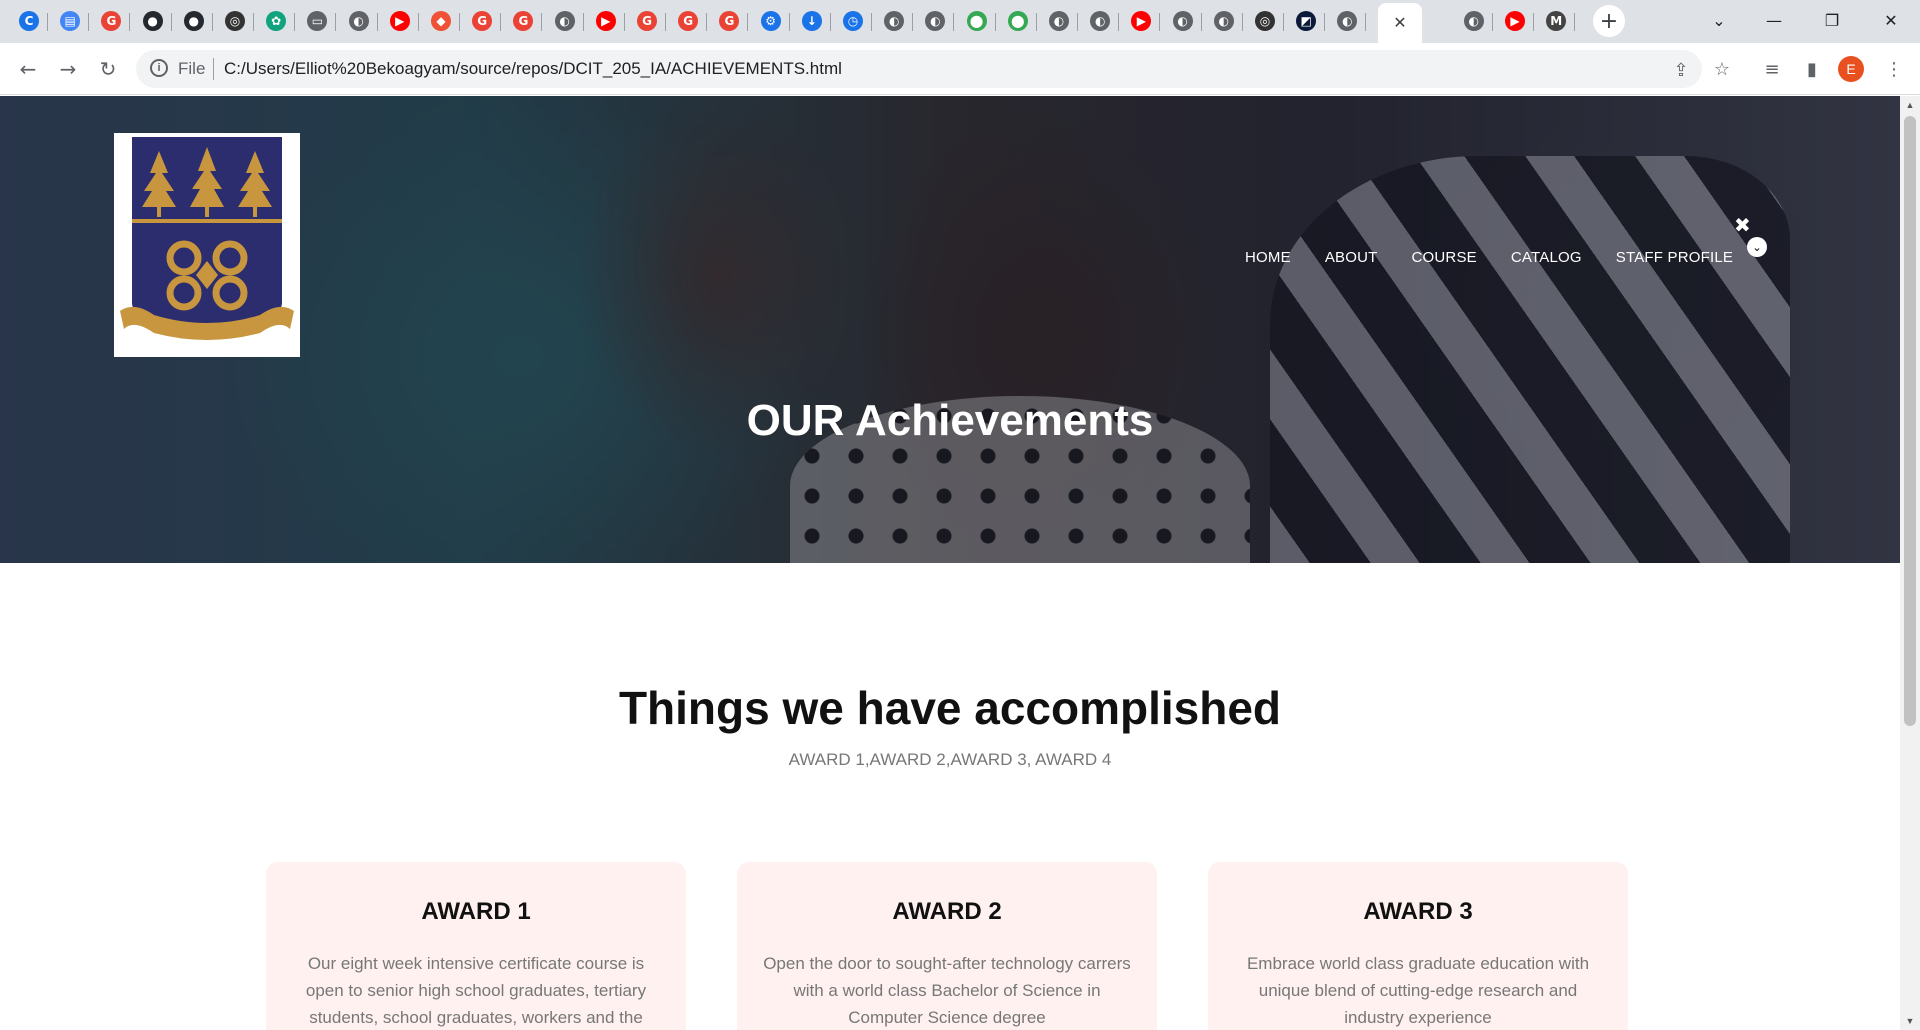 The width and height of the screenshot is (1920, 1030). Describe the element at coordinates (1757, 247) in the screenshot. I see `chevron-down-icon: ⌄` at that location.